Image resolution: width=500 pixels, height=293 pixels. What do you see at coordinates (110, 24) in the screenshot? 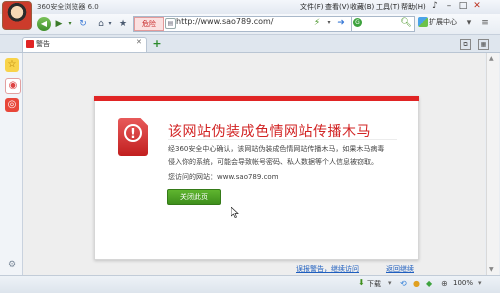
I see `home-dropdown-icon: ▾` at bounding box center [110, 24].